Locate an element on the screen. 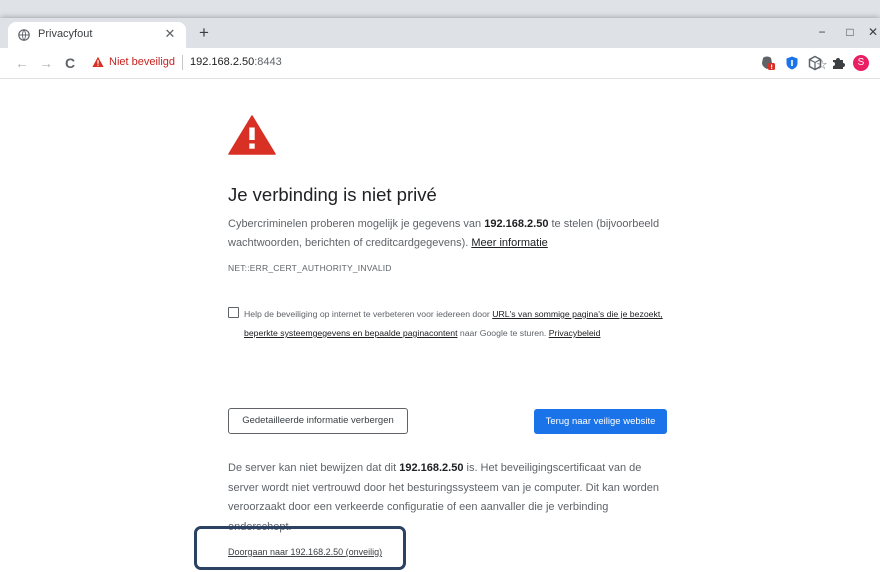 The image size is (880, 572). url-port: :8443 is located at coordinates (268, 62).